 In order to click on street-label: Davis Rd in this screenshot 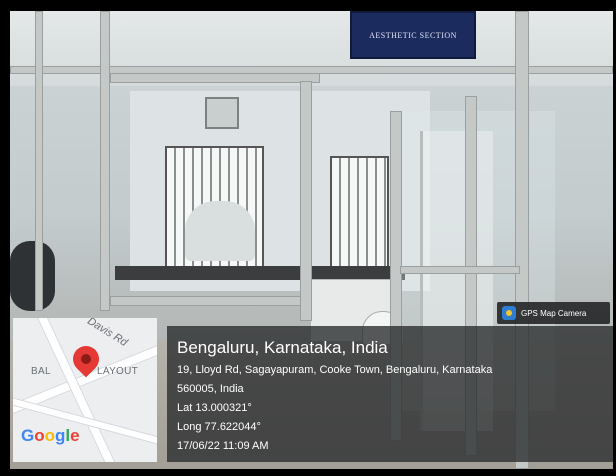, I will do `click(107, 333)`.